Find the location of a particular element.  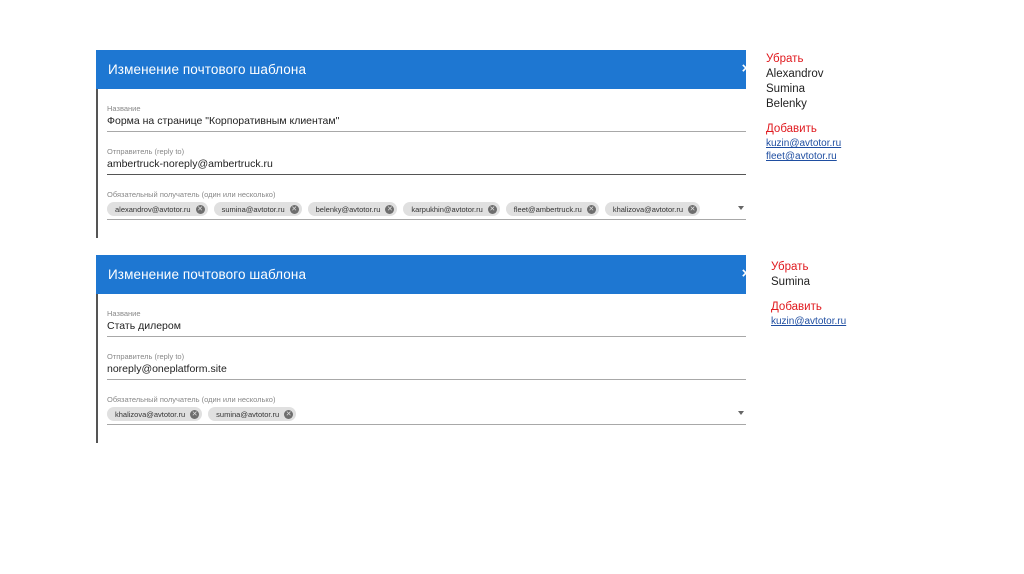

sender-field-value: noreply@oneplatform.site is located at coordinates (426, 369).